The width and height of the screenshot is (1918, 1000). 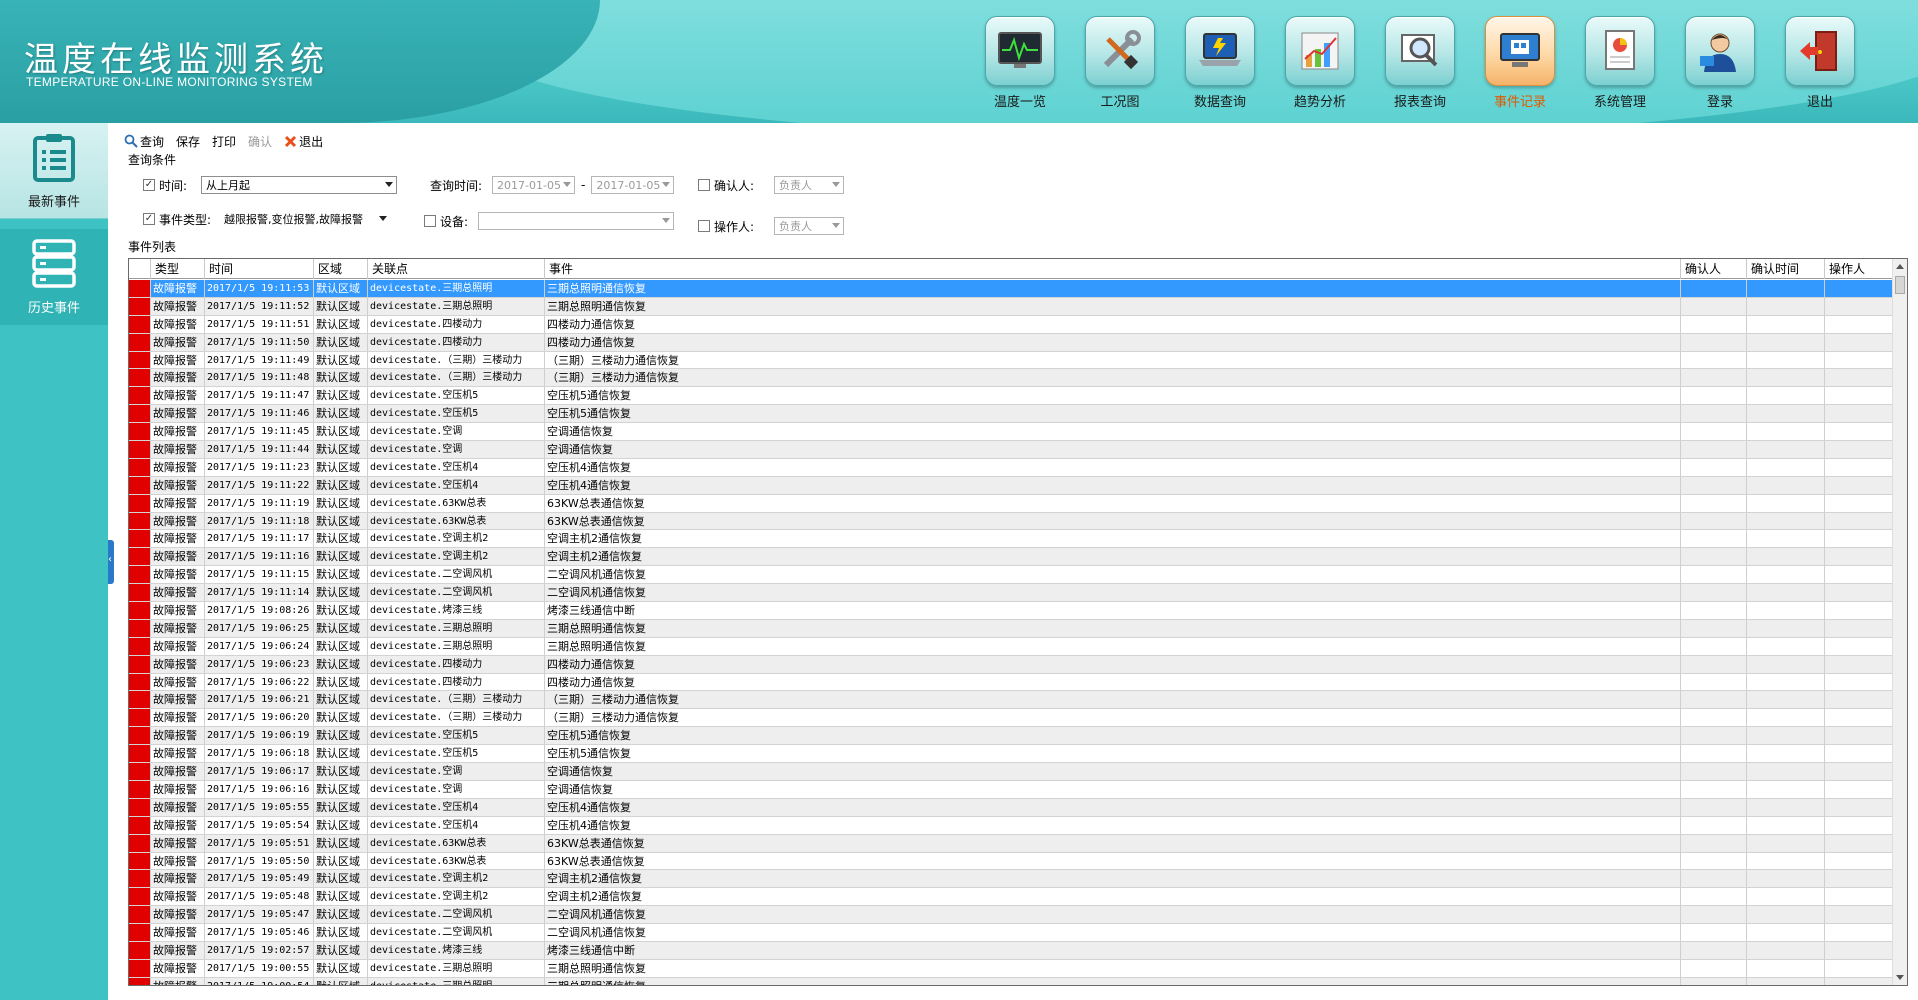 I want to click on sidebar-item-history-events: 历史事件, so click(x=54, y=277).